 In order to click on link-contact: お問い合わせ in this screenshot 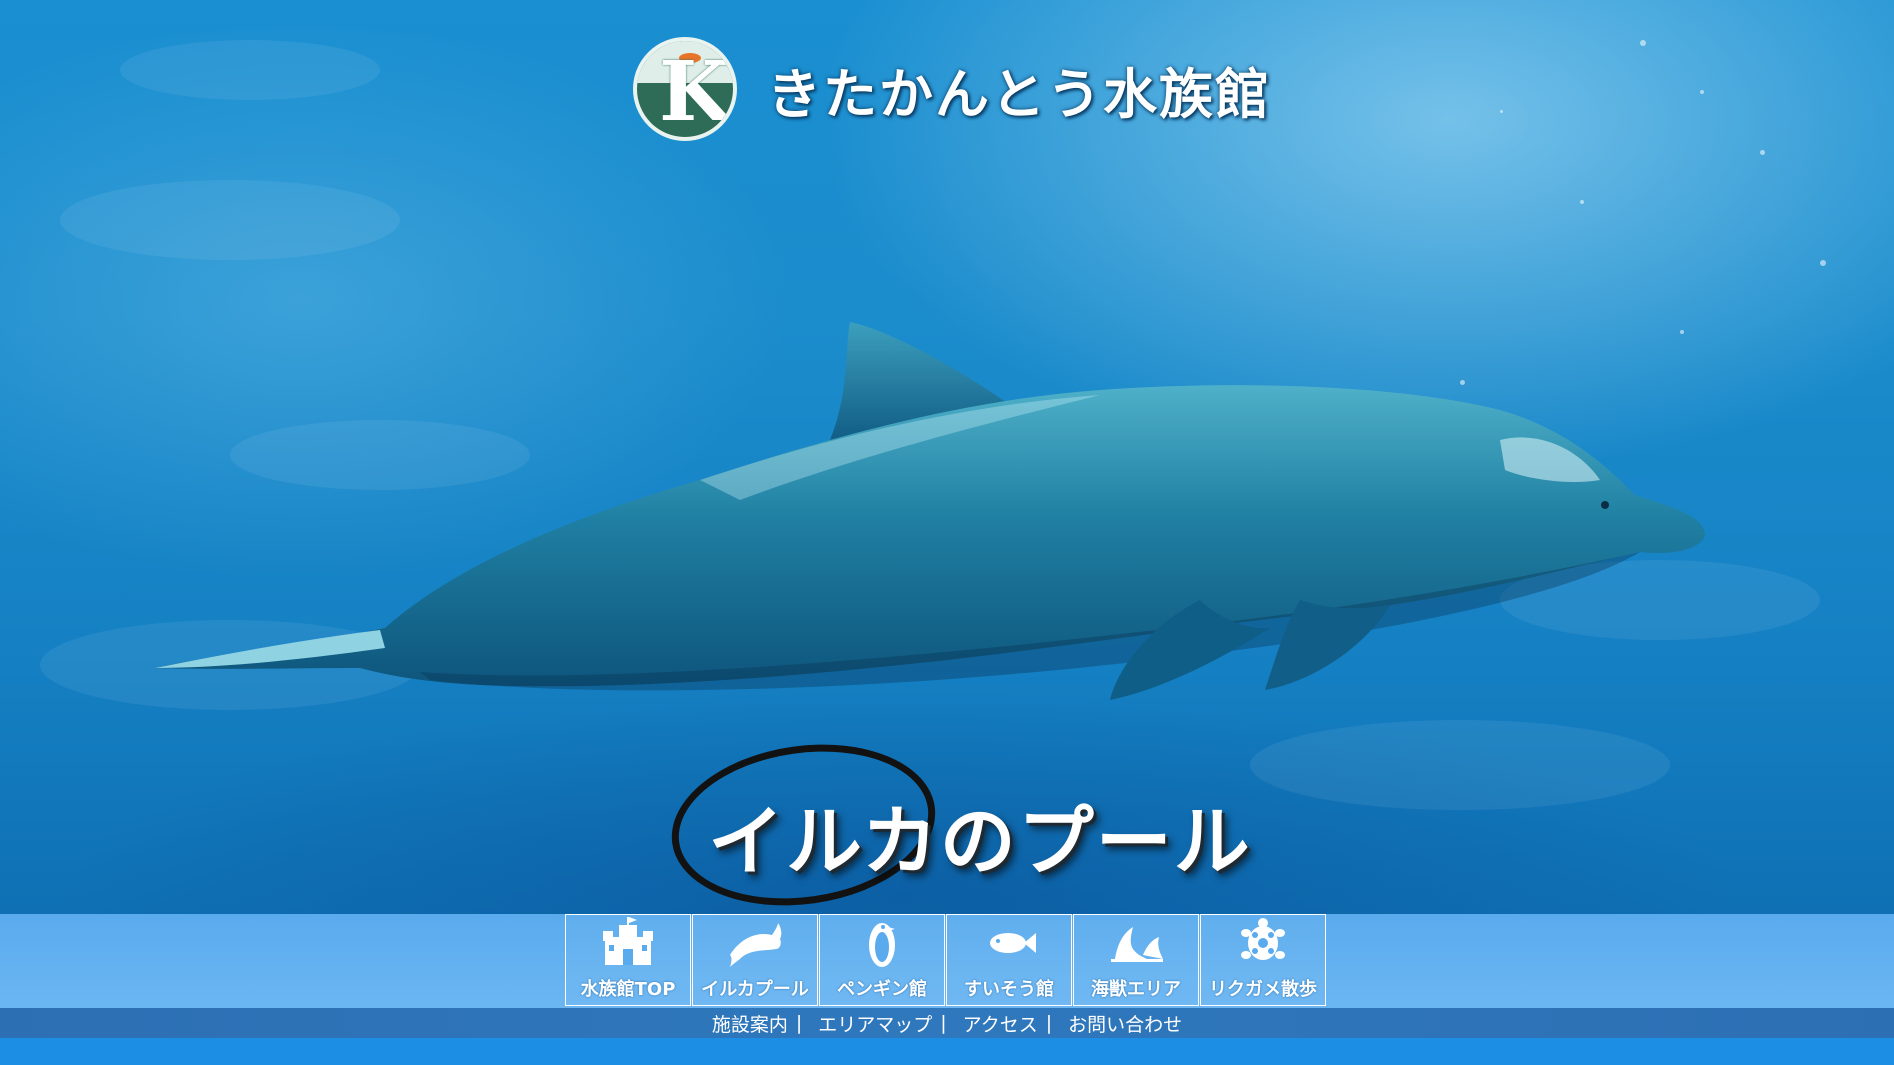, I will do `click(1125, 1023)`.